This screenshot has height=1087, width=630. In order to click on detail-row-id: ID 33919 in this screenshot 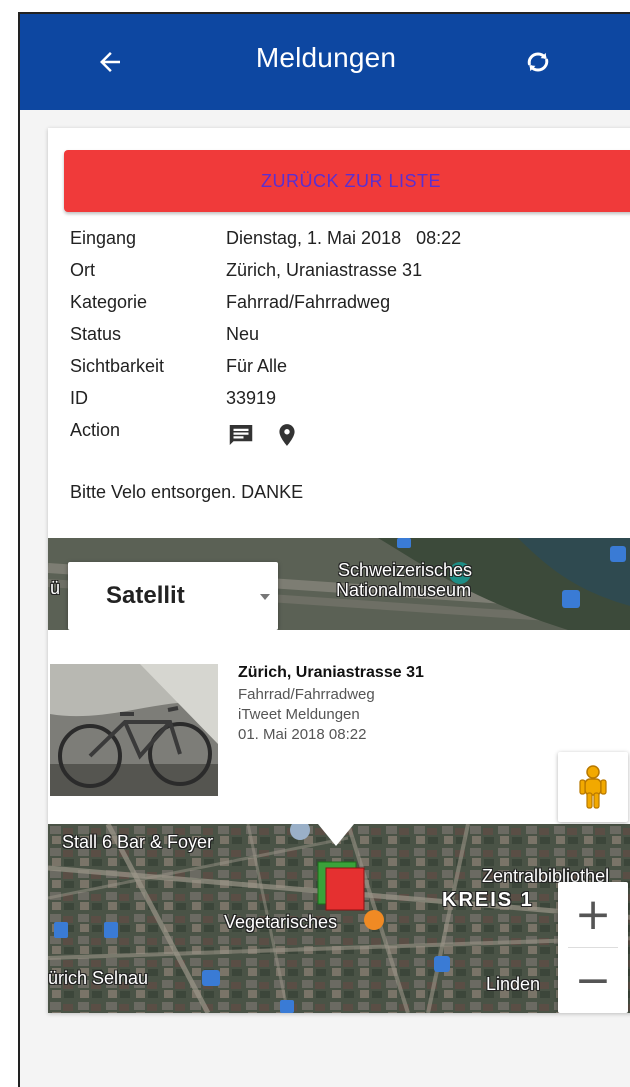, I will do `click(350, 404)`.